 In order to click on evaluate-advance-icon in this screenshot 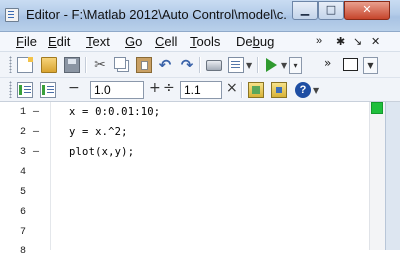, I will do `click(279, 90)`.